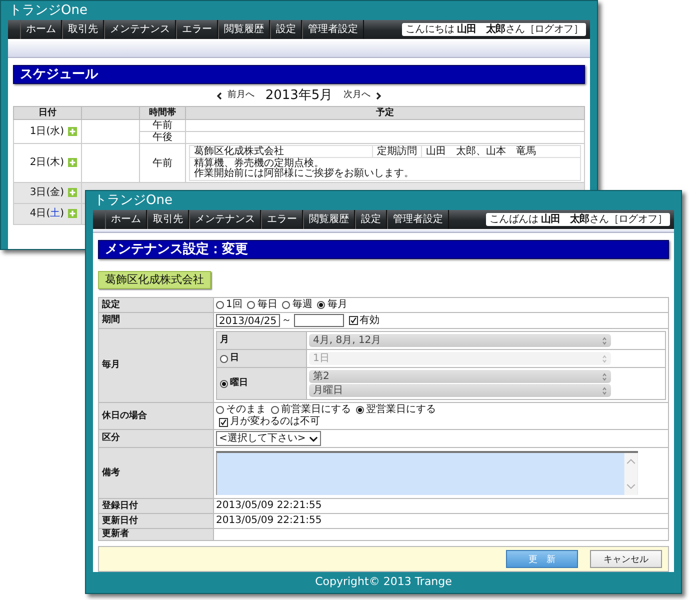 The width and height of the screenshot is (690, 600). What do you see at coordinates (234, 305) in the screenshot?
I see `radio-label: 1回` at bounding box center [234, 305].